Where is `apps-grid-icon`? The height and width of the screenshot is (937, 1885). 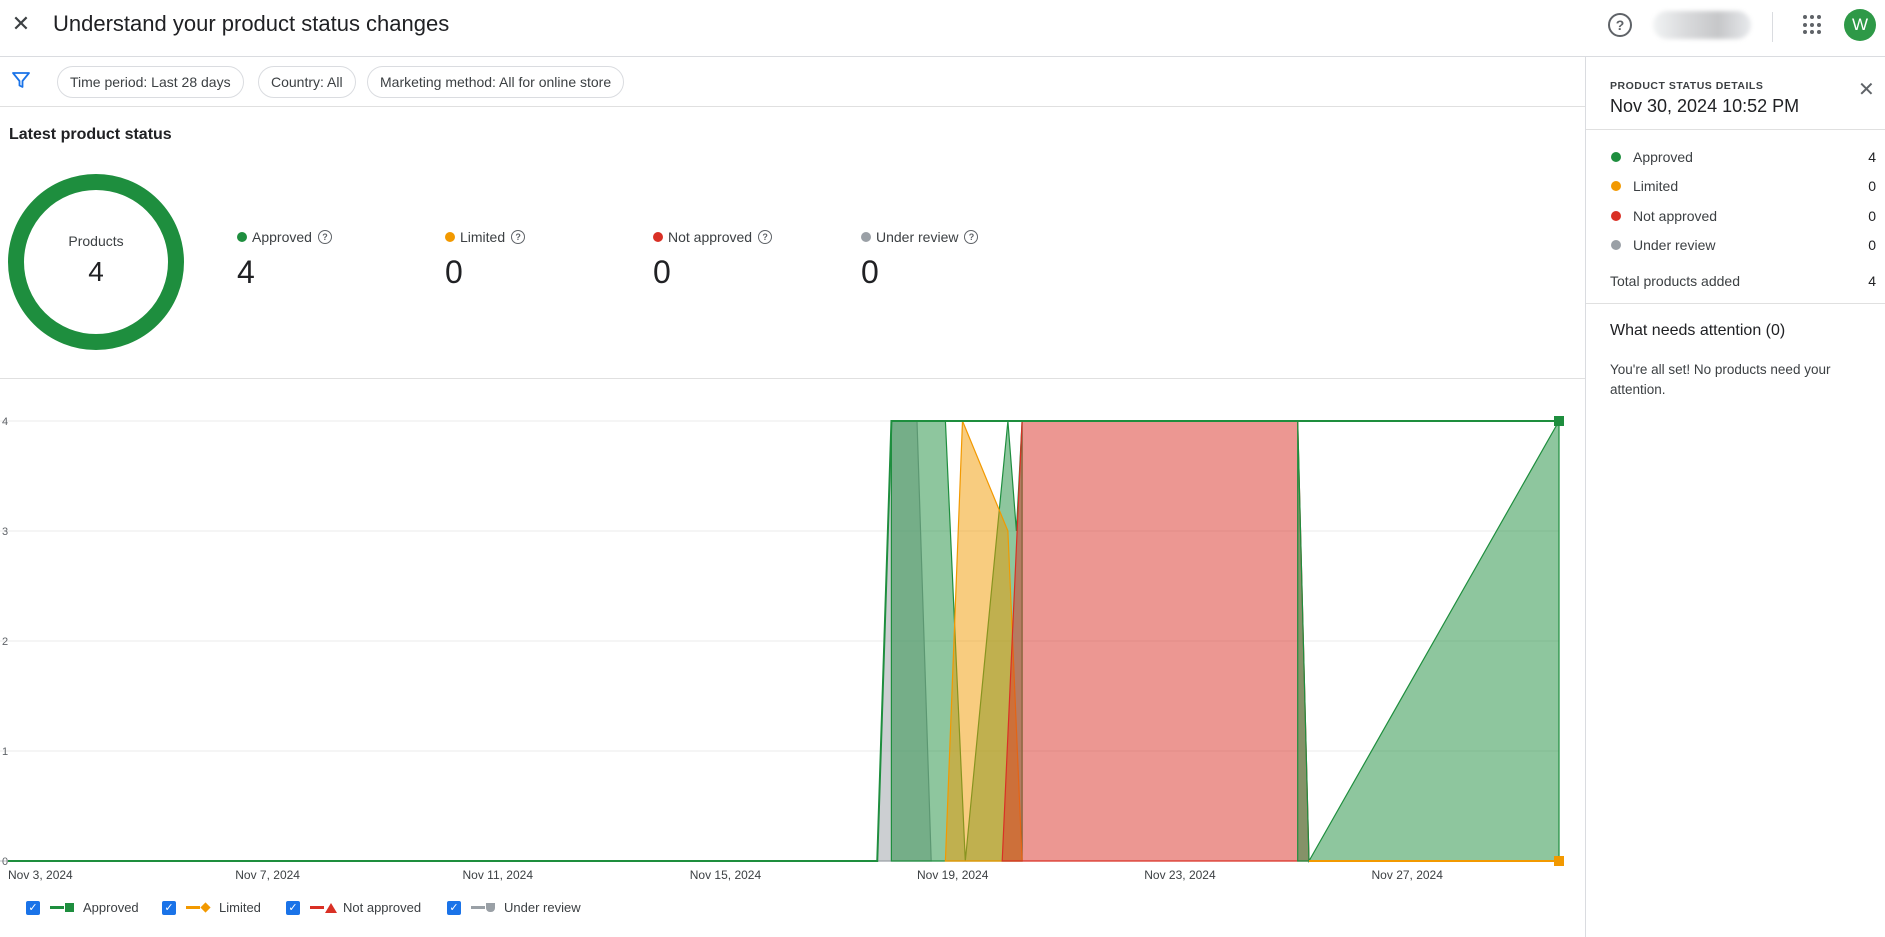
apps-grid-icon is located at coordinates (1813, 25).